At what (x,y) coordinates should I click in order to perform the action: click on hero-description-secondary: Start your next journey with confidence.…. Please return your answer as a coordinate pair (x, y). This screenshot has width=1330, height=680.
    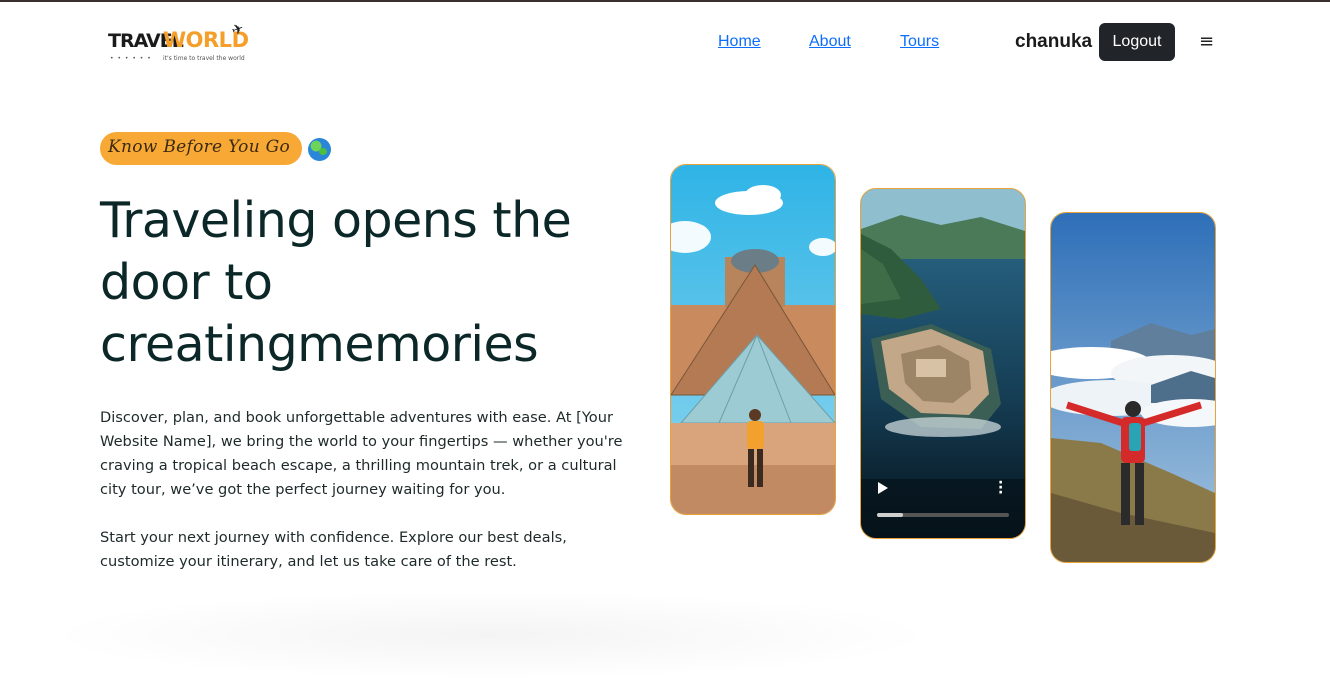
    Looking at the image, I should click on (333, 549).